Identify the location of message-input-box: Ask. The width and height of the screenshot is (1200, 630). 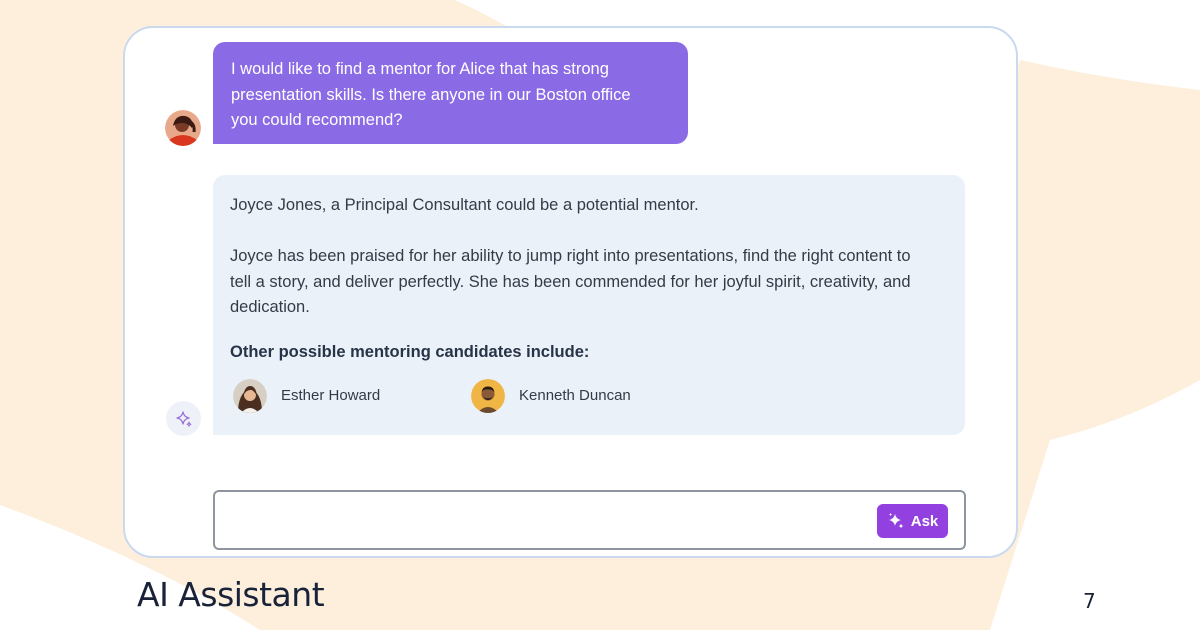
(589, 520).